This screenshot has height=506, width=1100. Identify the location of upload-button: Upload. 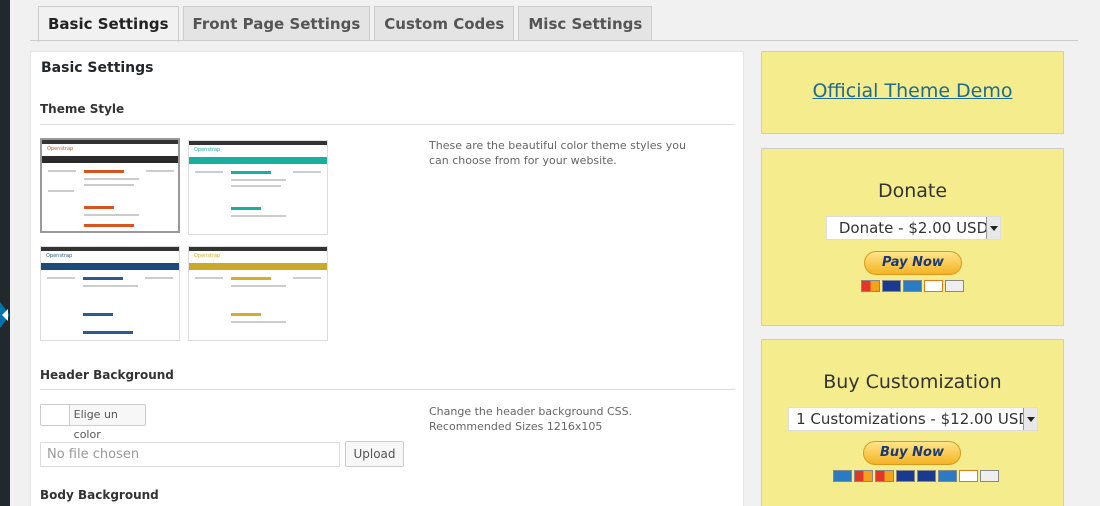
(374, 454).